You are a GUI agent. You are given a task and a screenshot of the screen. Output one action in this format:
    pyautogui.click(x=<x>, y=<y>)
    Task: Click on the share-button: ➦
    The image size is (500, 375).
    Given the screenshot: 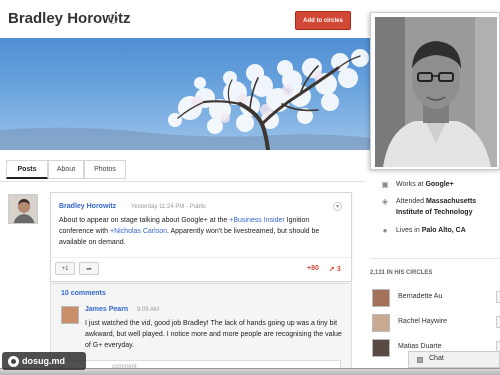 What is the action you would take?
    pyautogui.click(x=89, y=268)
    